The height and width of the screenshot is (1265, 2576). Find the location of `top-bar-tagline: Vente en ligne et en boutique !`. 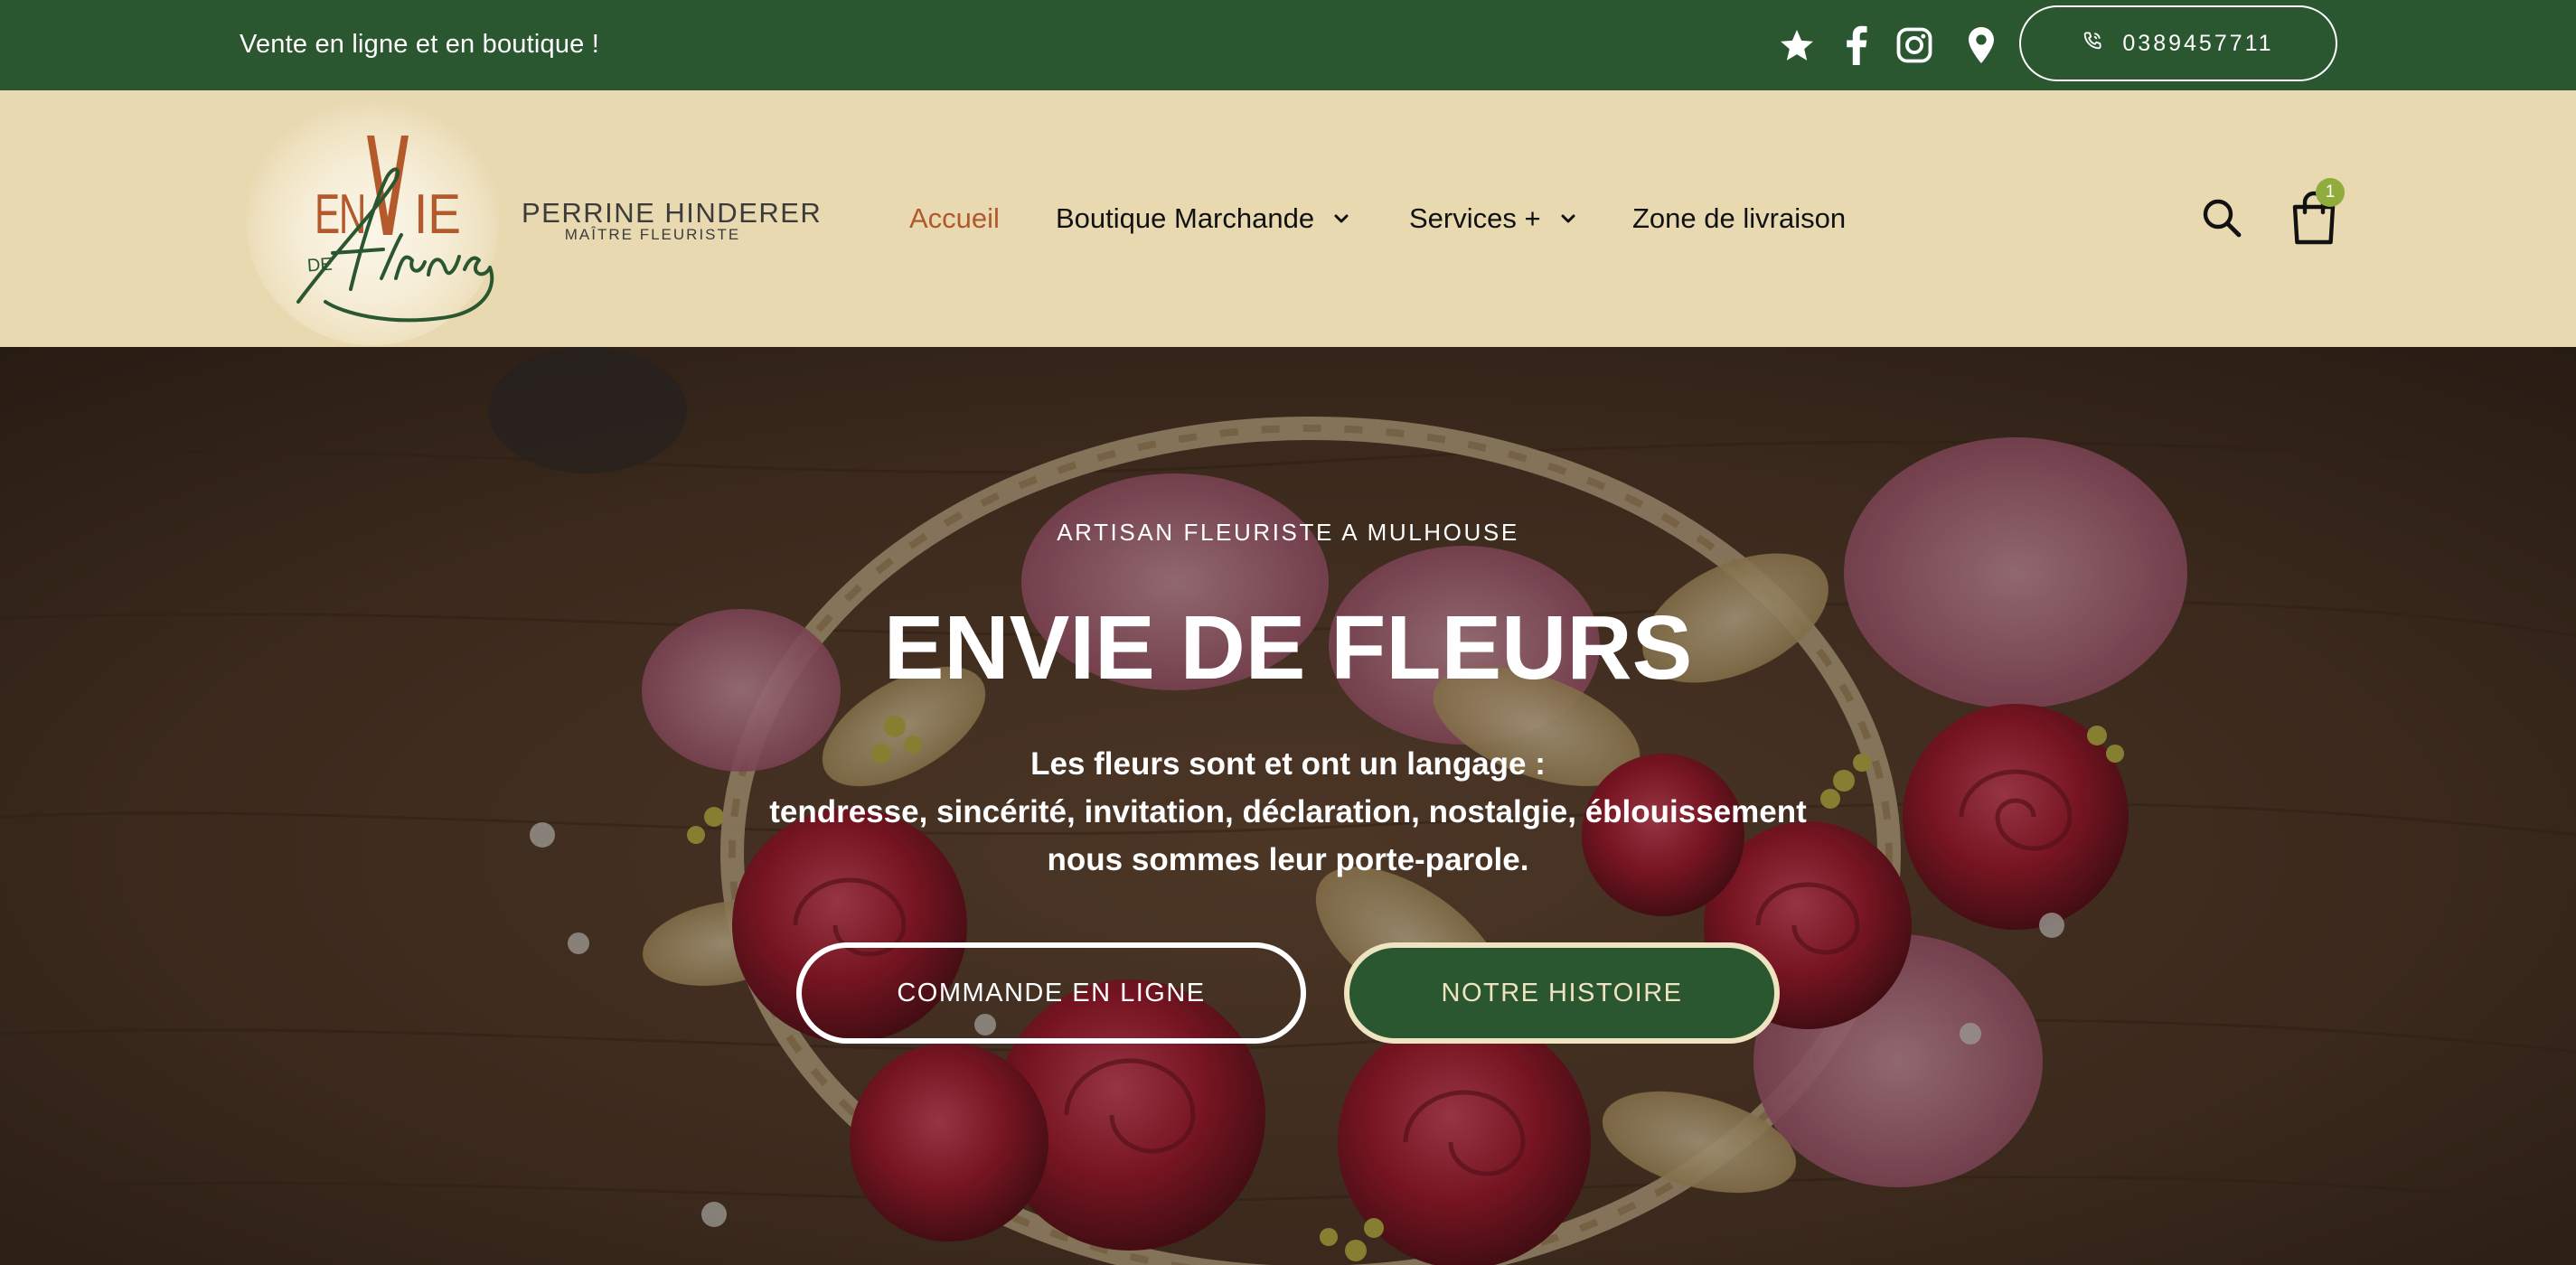

top-bar-tagline: Vente en ligne et en boutique ! is located at coordinates (420, 45).